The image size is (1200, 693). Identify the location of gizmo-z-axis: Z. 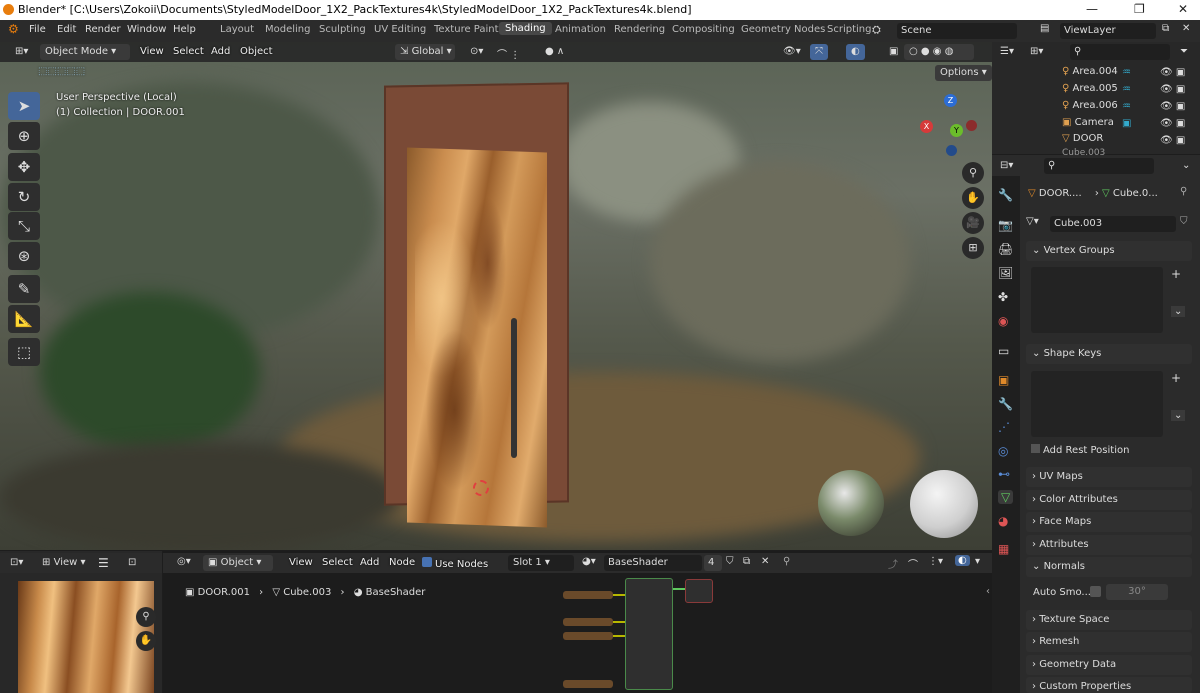
(950, 100).